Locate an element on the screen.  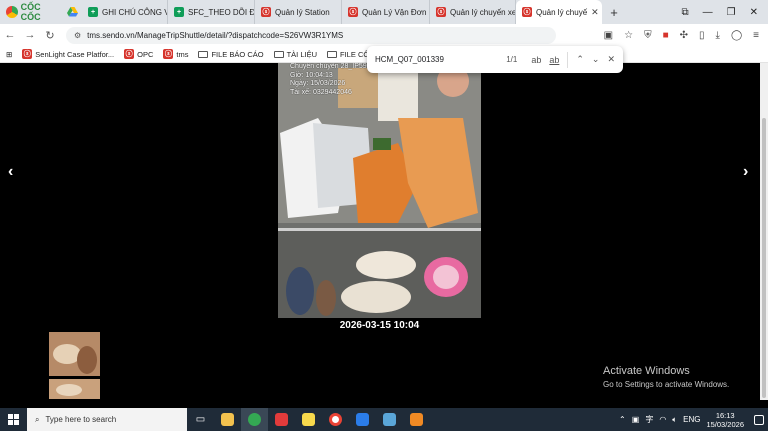
taskbar-clock: 16:13 15/03/2026 is located at coordinates (725, 420).